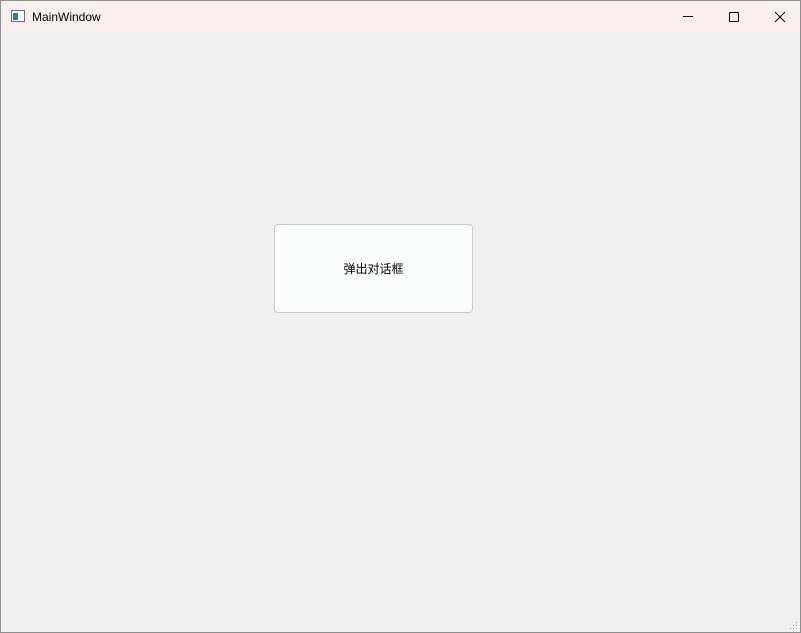 Image resolution: width=801 pixels, height=633 pixels. I want to click on resize-grip-icon, so click(794, 626).